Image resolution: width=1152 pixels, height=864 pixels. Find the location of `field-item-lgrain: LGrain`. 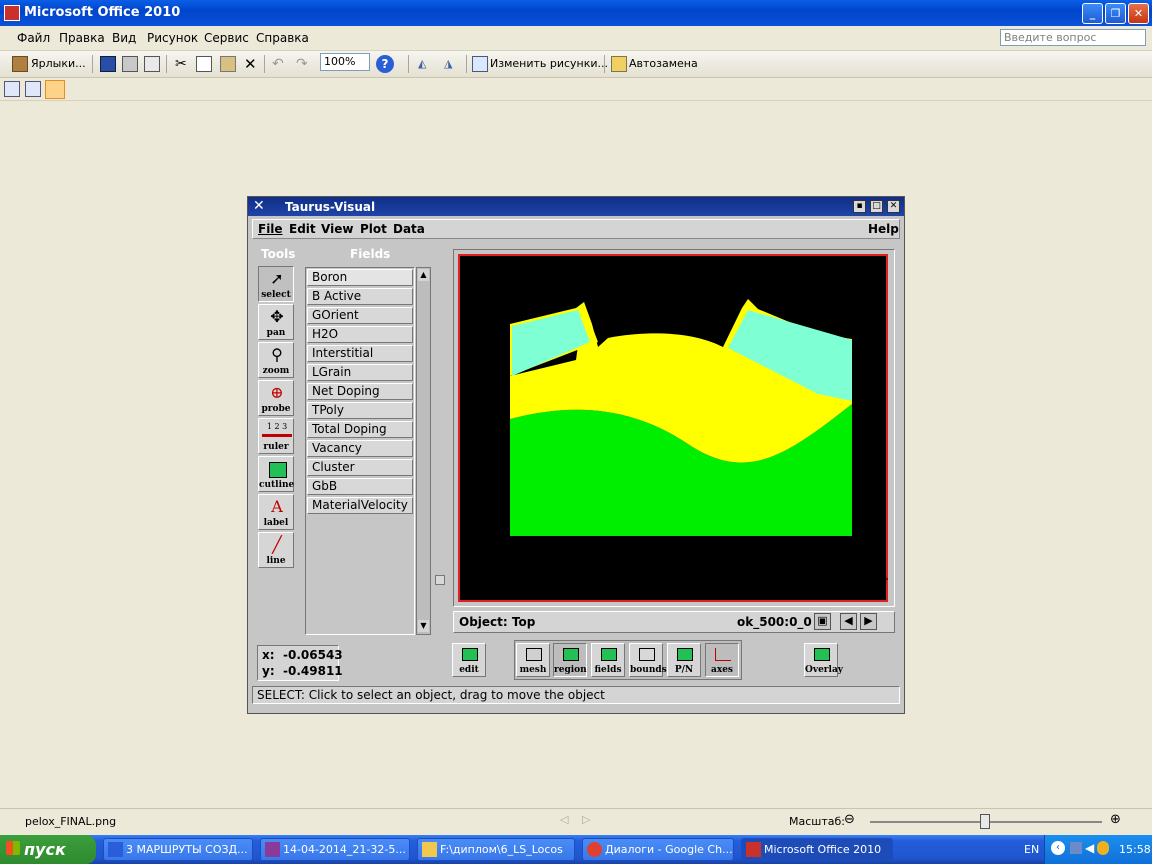

field-item-lgrain: LGrain is located at coordinates (360, 372).